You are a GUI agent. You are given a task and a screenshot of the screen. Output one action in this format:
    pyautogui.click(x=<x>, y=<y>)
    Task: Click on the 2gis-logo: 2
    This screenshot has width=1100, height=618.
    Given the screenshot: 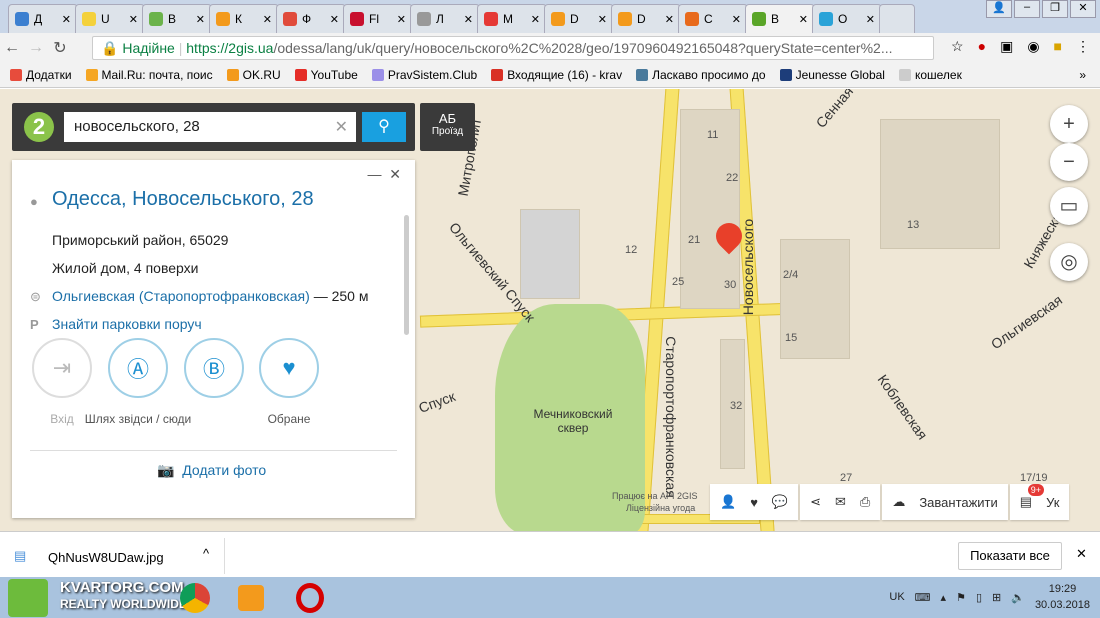 What is the action you would take?
    pyautogui.click(x=39, y=127)
    